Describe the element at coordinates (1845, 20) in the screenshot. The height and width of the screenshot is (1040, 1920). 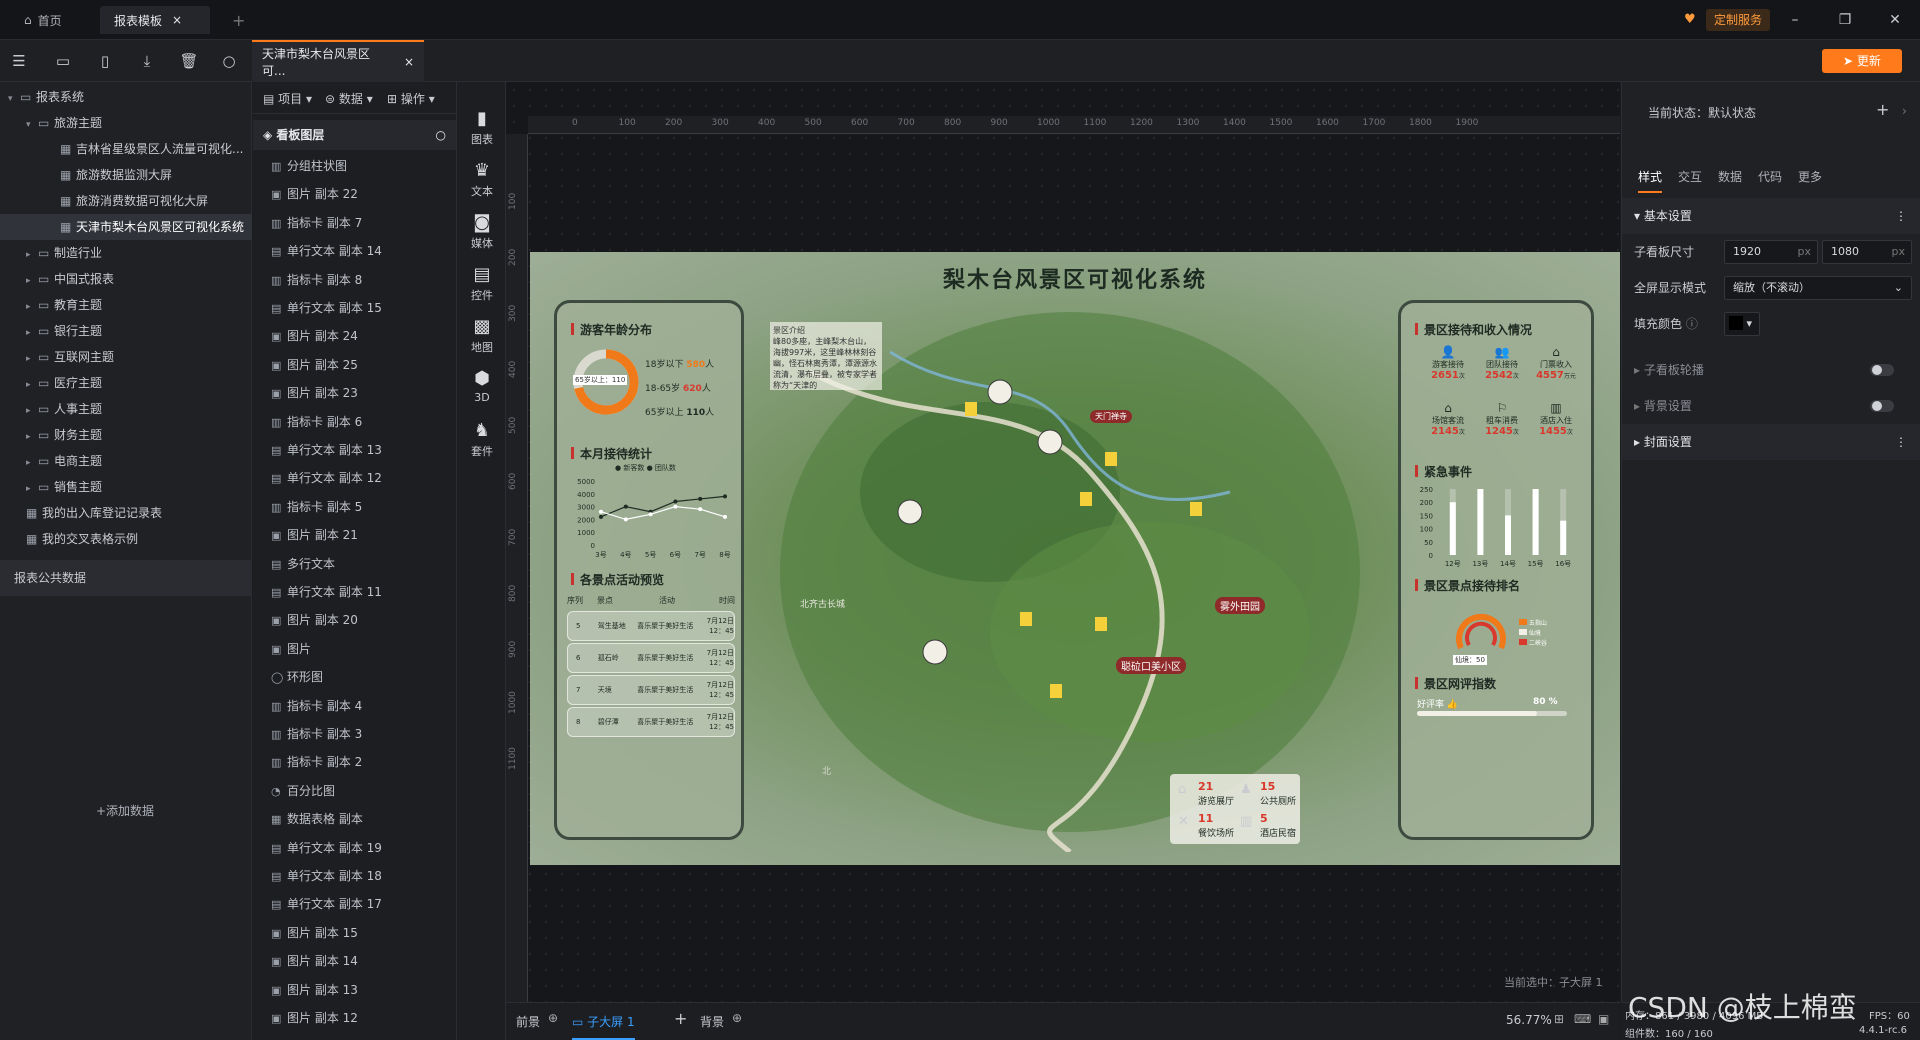
I see `restore-icon: ❐` at that location.